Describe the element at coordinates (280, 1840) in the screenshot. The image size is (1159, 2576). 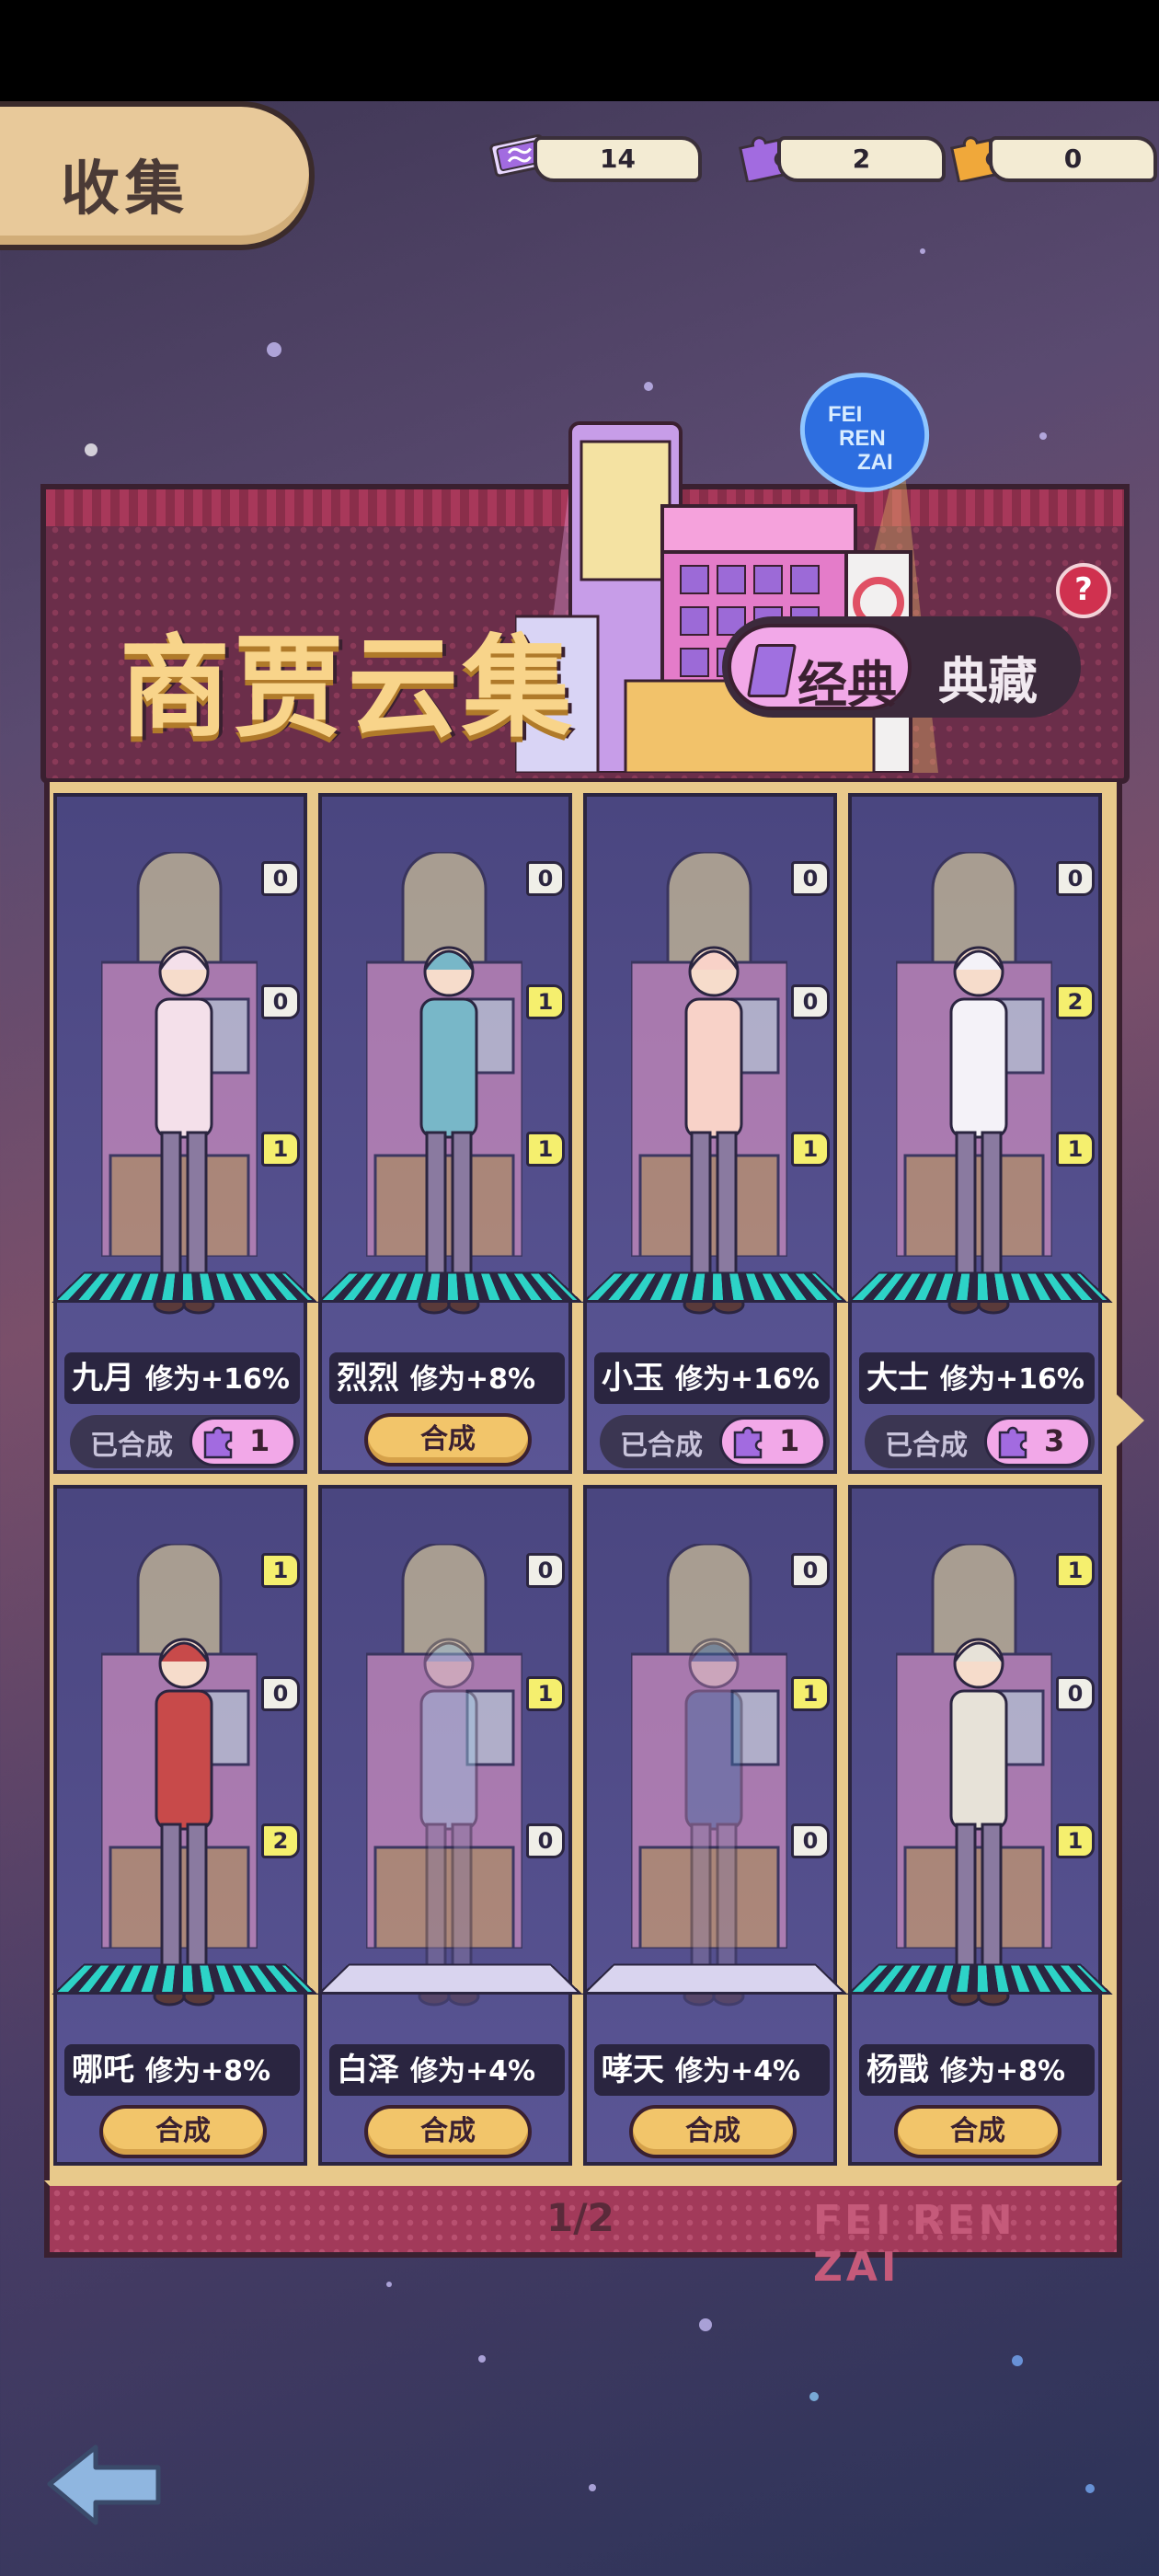
I see `piece-count-badge: 2` at that location.